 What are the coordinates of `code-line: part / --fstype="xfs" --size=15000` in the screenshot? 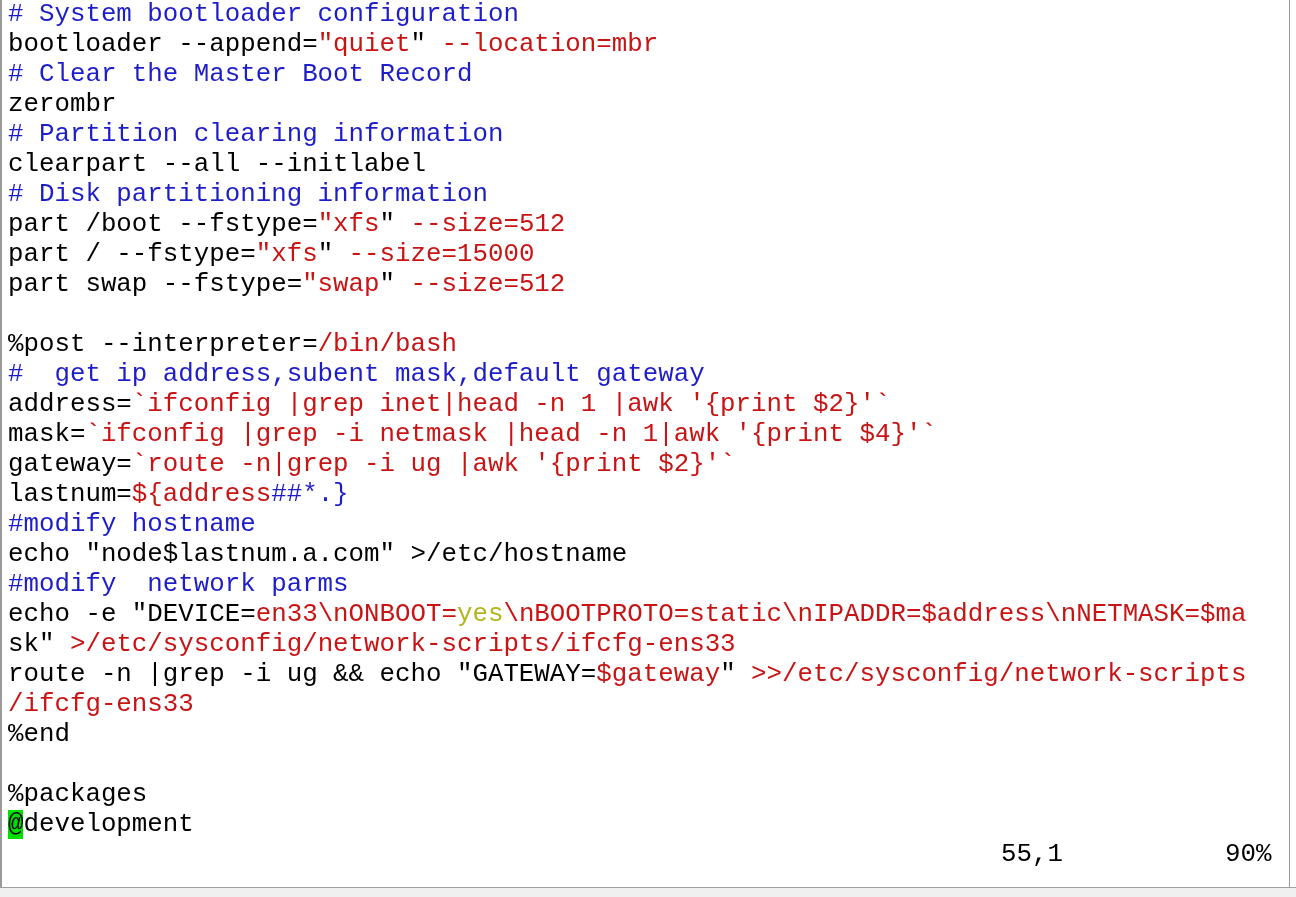 It's located at (271, 255).